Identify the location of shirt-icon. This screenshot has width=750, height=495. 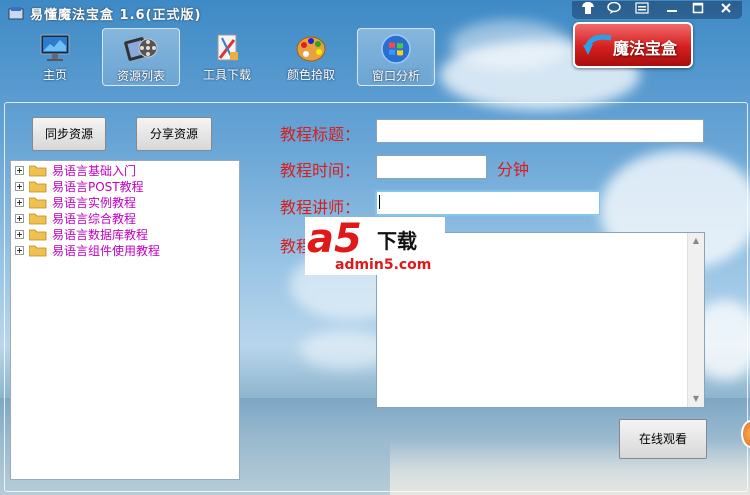
(588, 10).